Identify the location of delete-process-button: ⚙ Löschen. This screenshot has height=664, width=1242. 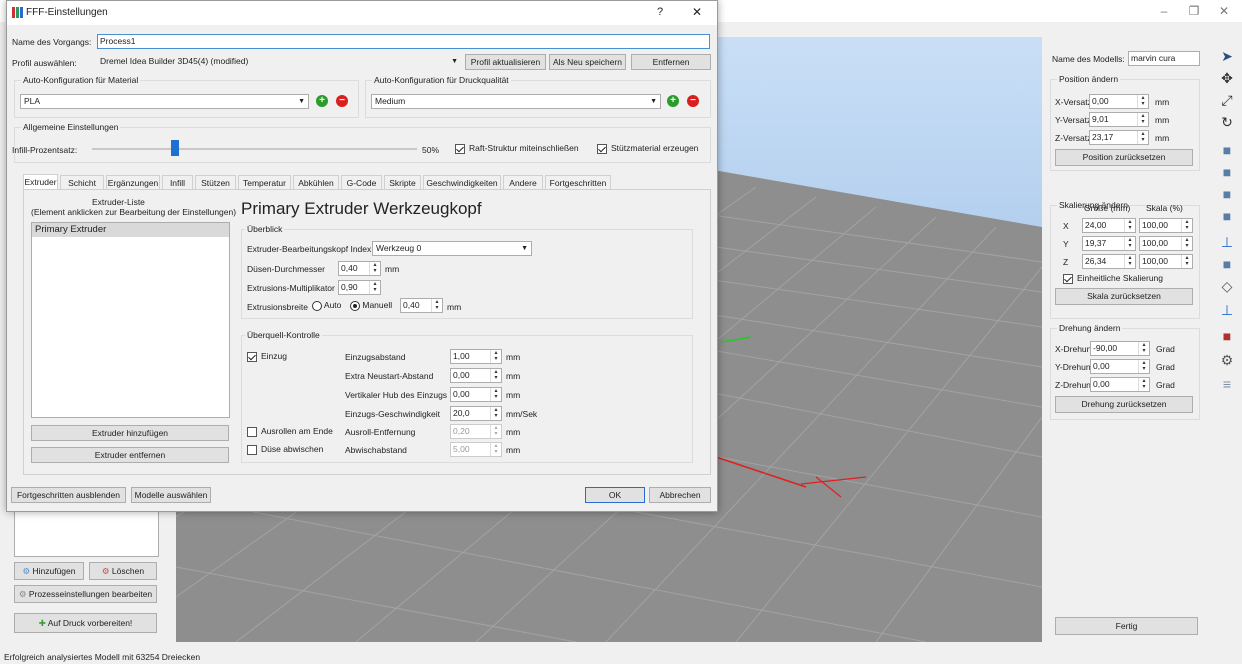
(123, 571).